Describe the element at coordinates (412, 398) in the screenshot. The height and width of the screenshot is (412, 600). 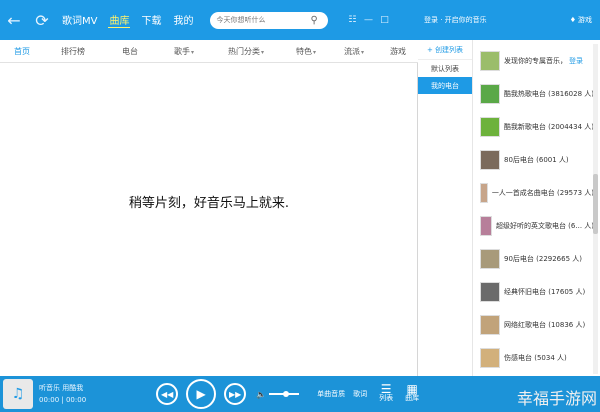
I see `library-label: 曲库` at that location.